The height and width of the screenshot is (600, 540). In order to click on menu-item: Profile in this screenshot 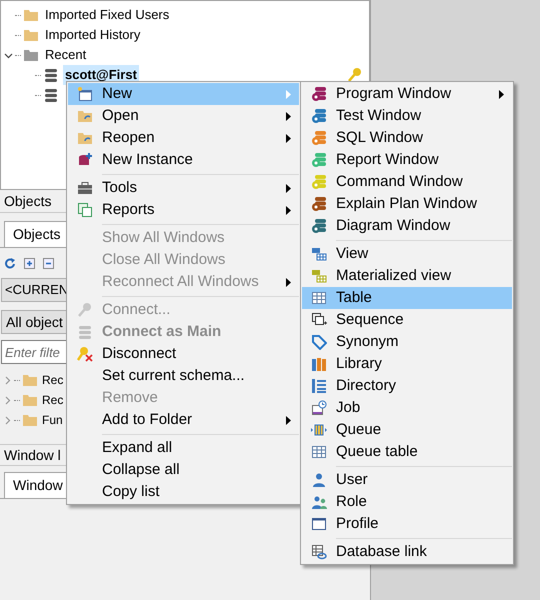, I will do `click(407, 524)`.